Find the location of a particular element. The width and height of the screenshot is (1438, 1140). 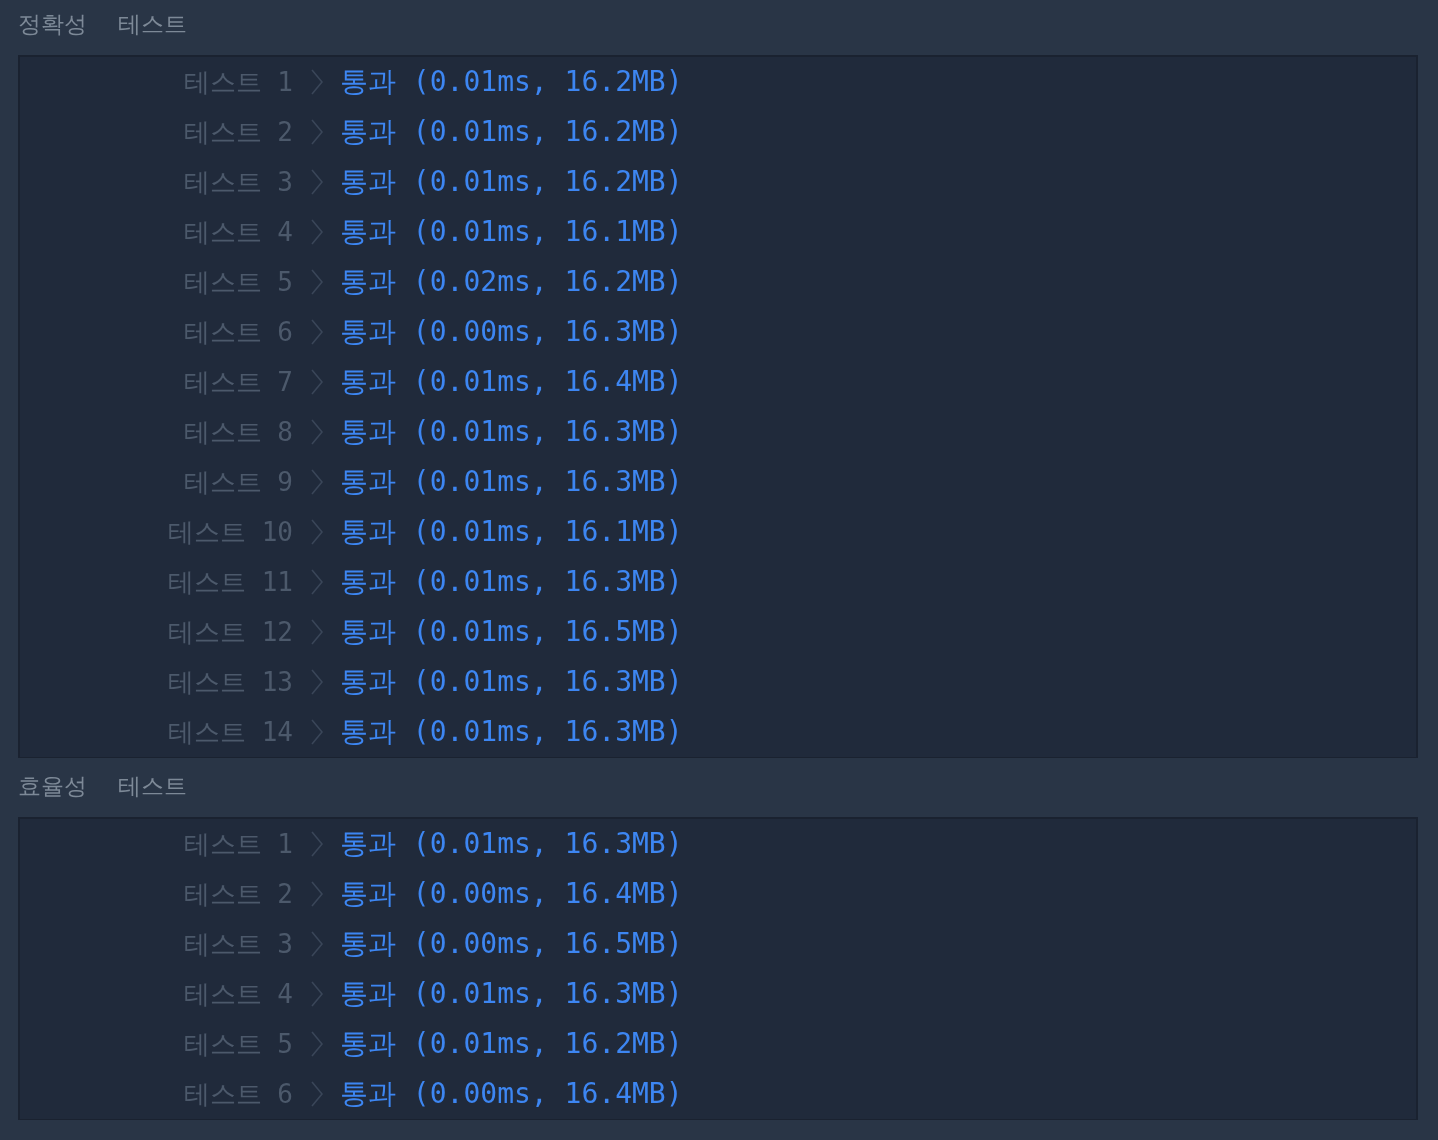

test-result: 통과 (0.01ms, 16.5MB) is located at coordinates (511, 632).